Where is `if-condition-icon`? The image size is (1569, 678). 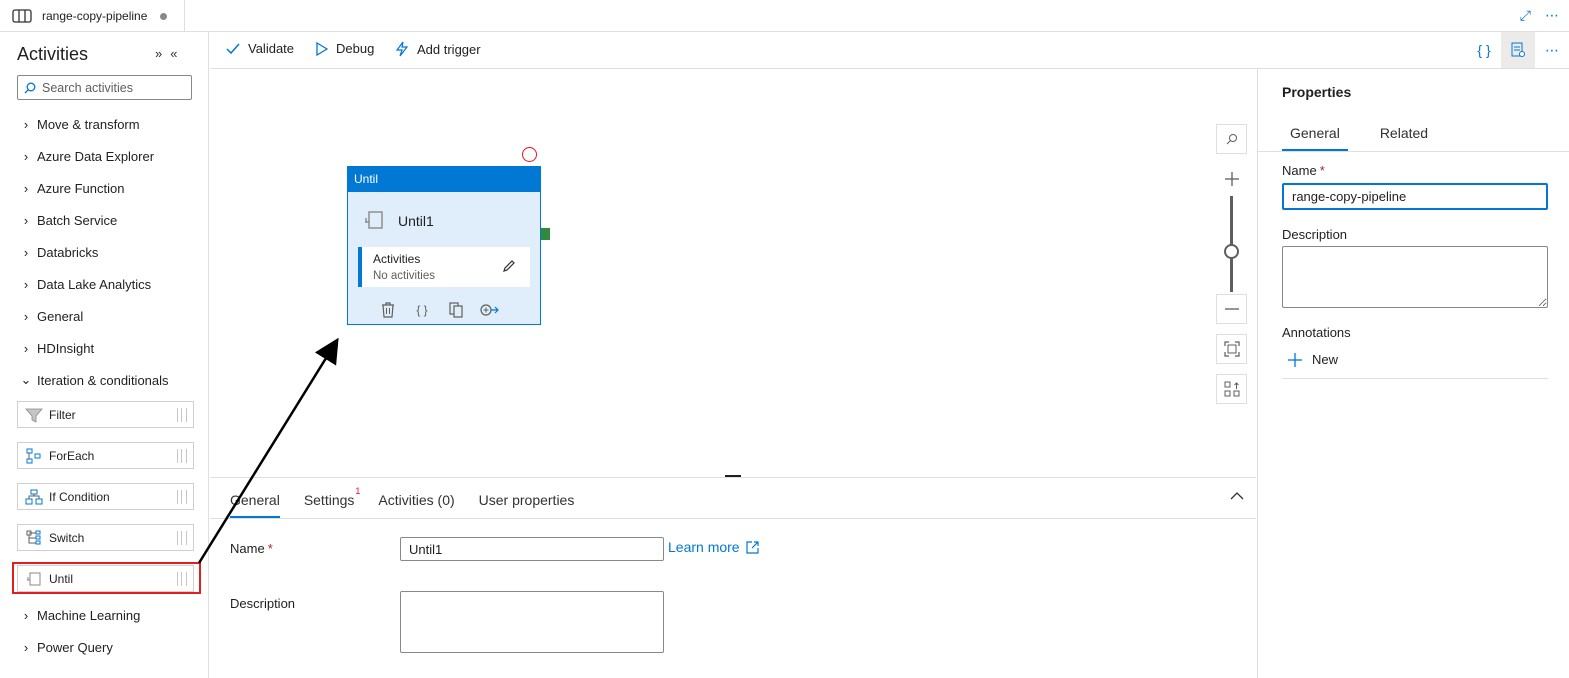 if-condition-icon is located at coordinates (34, 497).